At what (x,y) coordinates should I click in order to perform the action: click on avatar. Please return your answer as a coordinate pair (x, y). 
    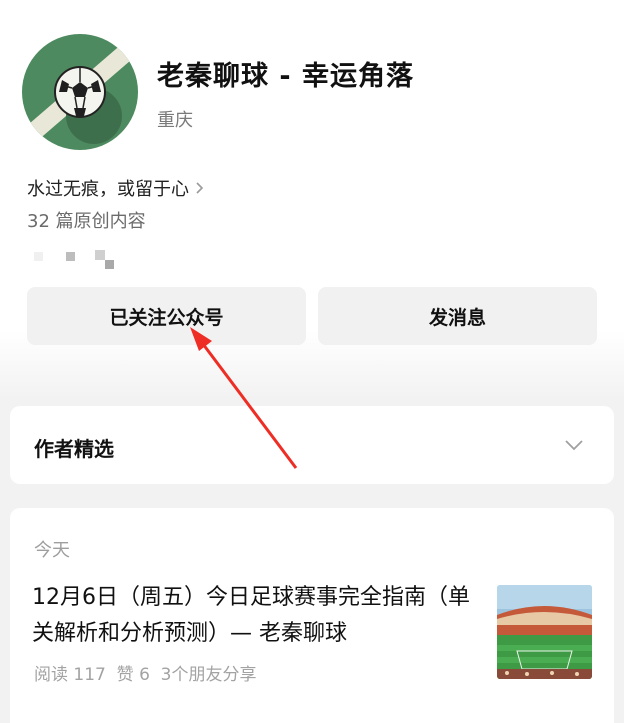
    Looking at the image, I should click on (80, 92).